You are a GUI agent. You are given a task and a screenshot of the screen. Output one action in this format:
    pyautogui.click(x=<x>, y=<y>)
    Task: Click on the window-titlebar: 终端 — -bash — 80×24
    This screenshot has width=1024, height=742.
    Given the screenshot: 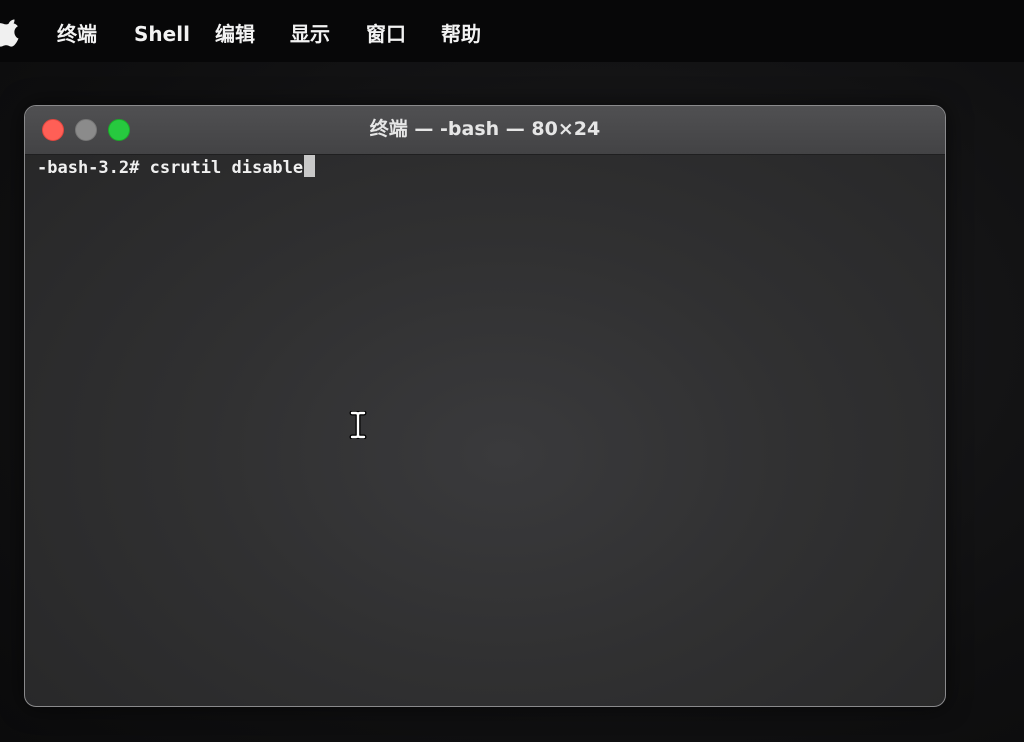 What is the action you would take?
    pyautogui.click(x=485, y=130)
    